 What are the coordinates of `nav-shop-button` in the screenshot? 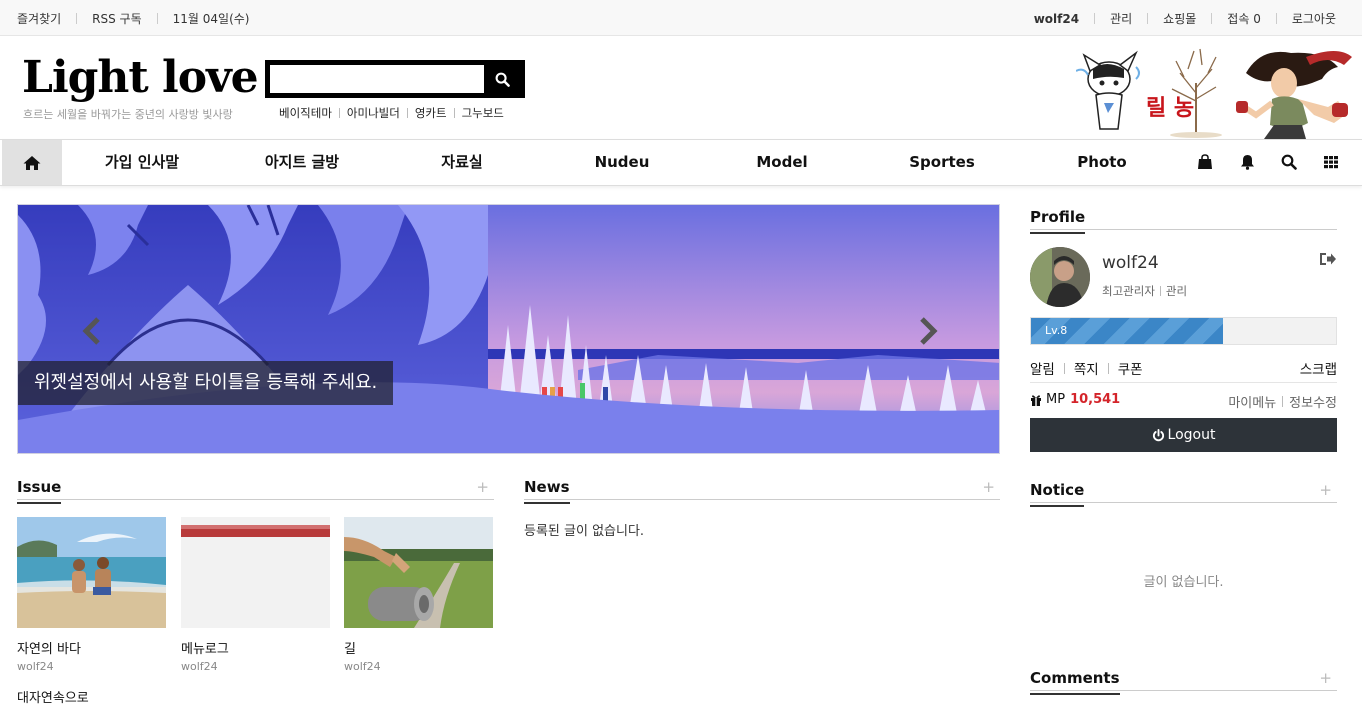 It's located at (1205, 162).